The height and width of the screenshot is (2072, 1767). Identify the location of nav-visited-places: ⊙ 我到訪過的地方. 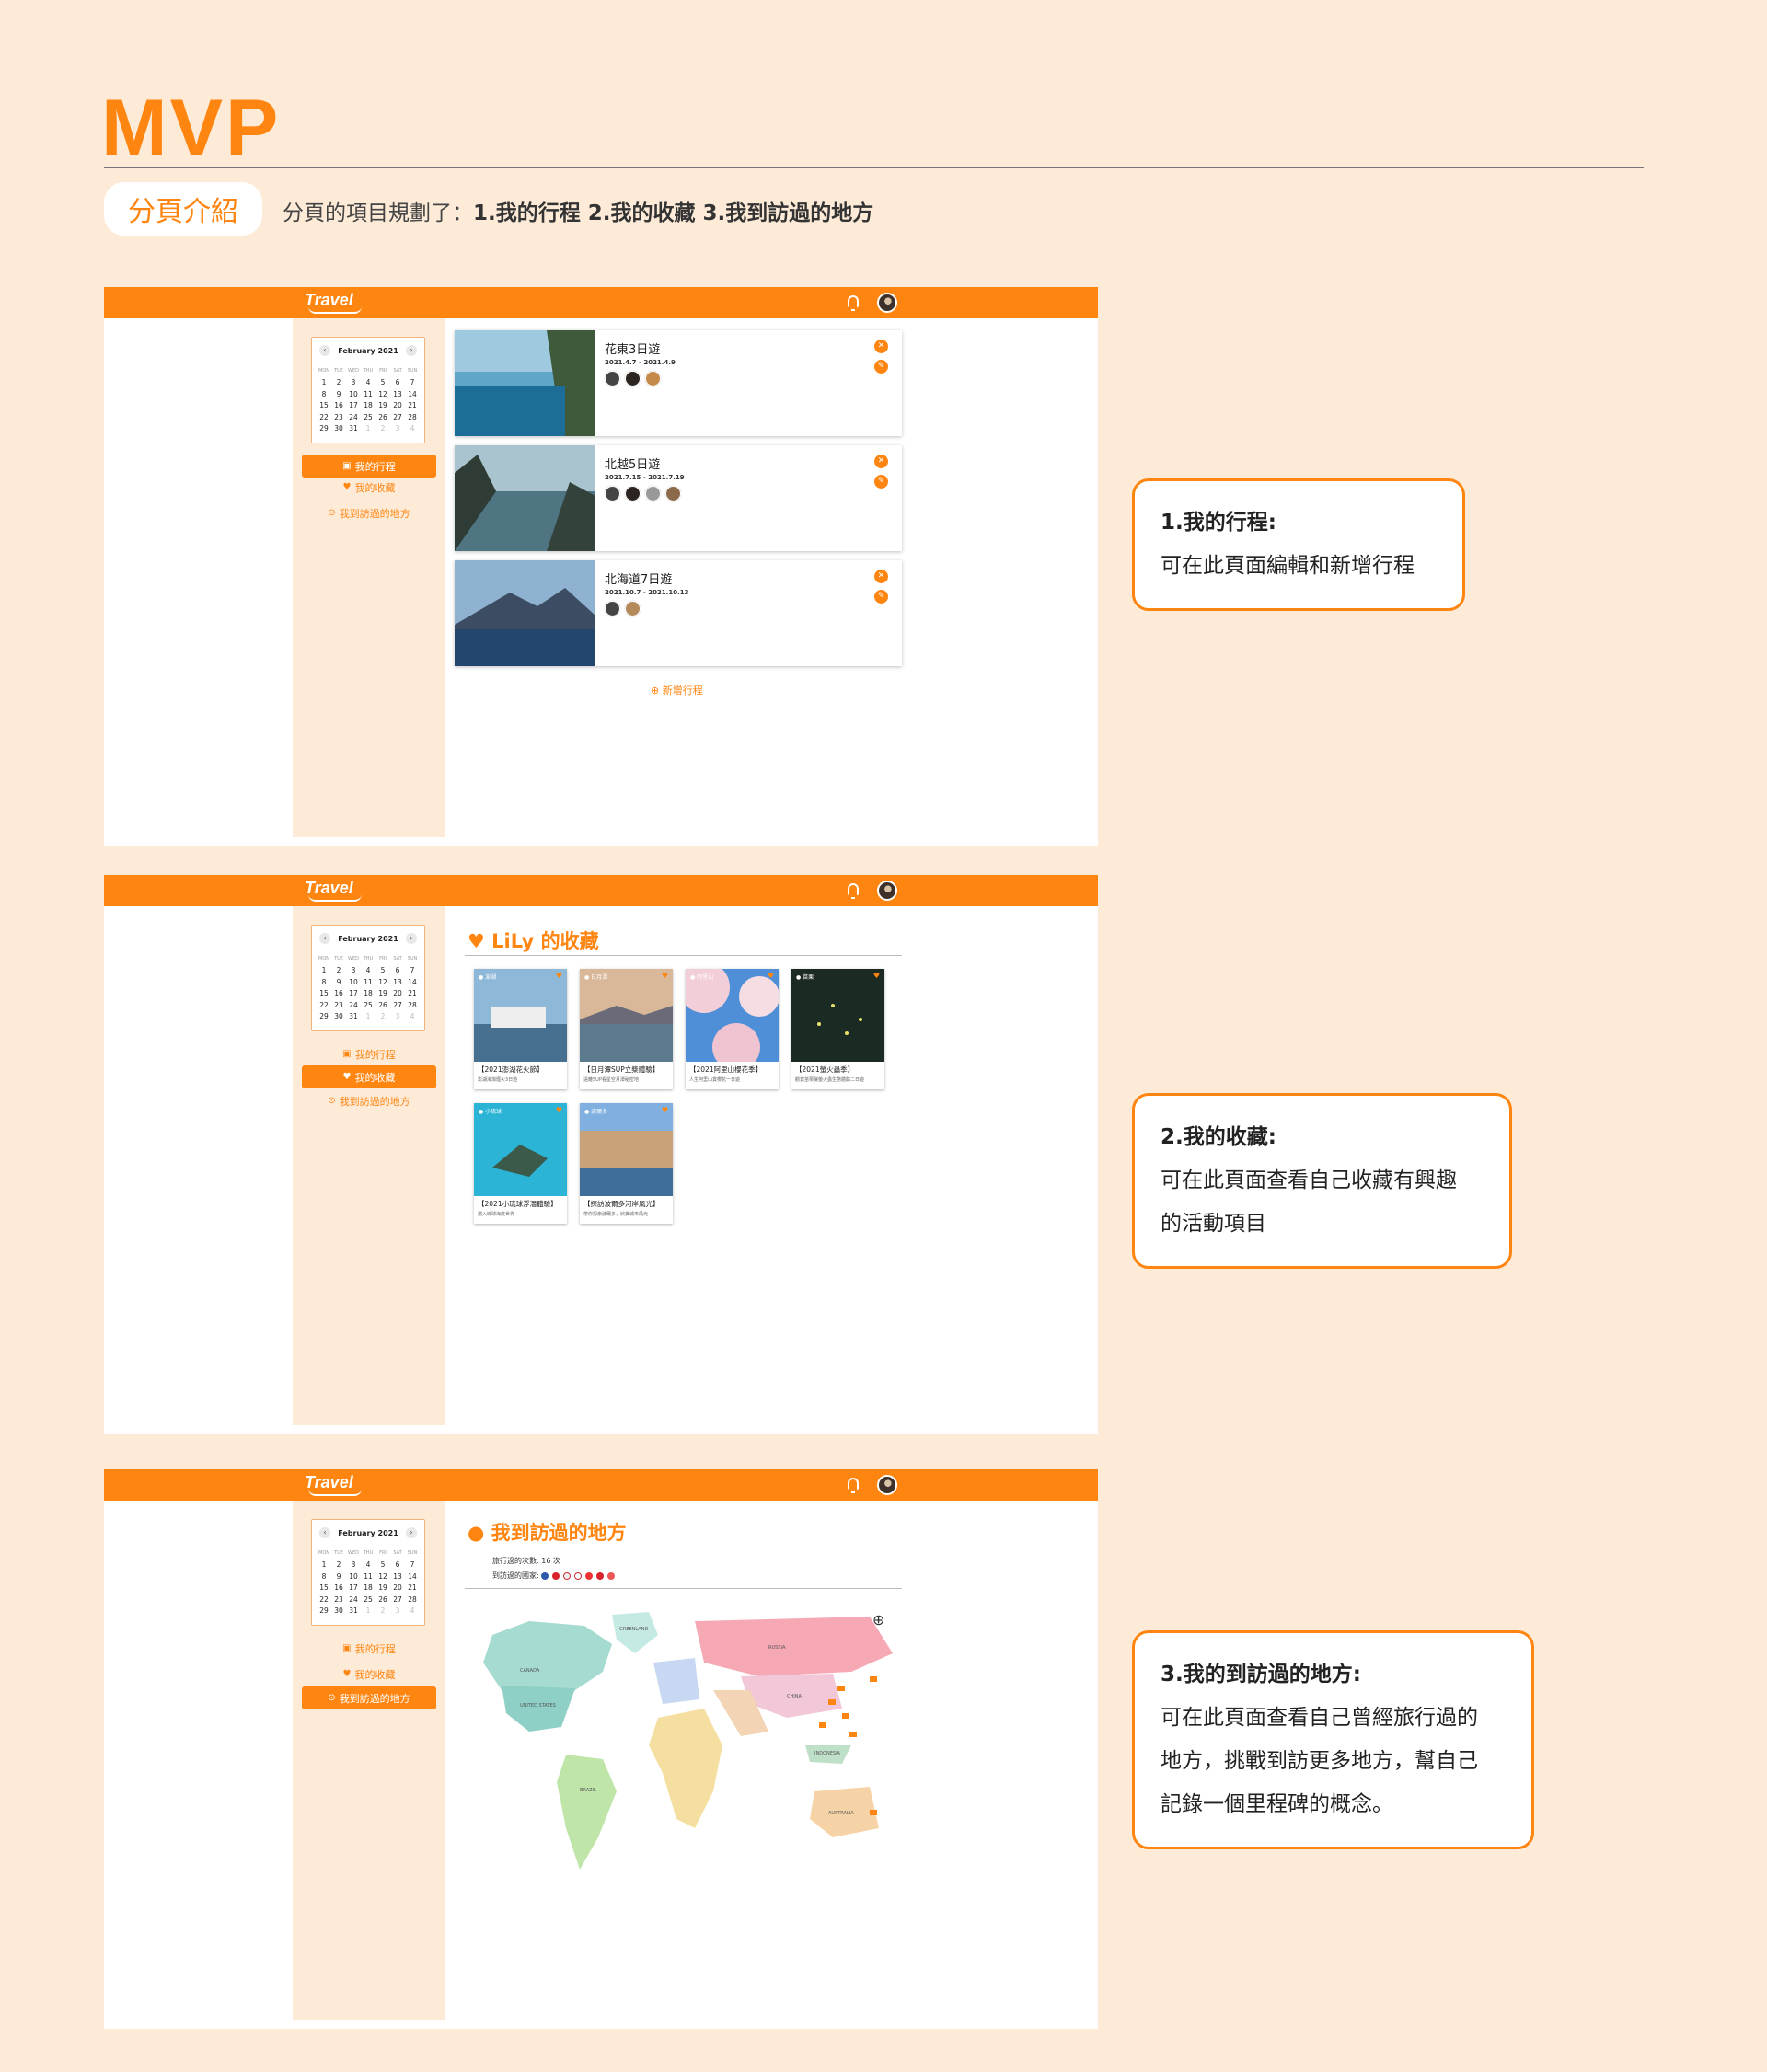
(369, 1100).